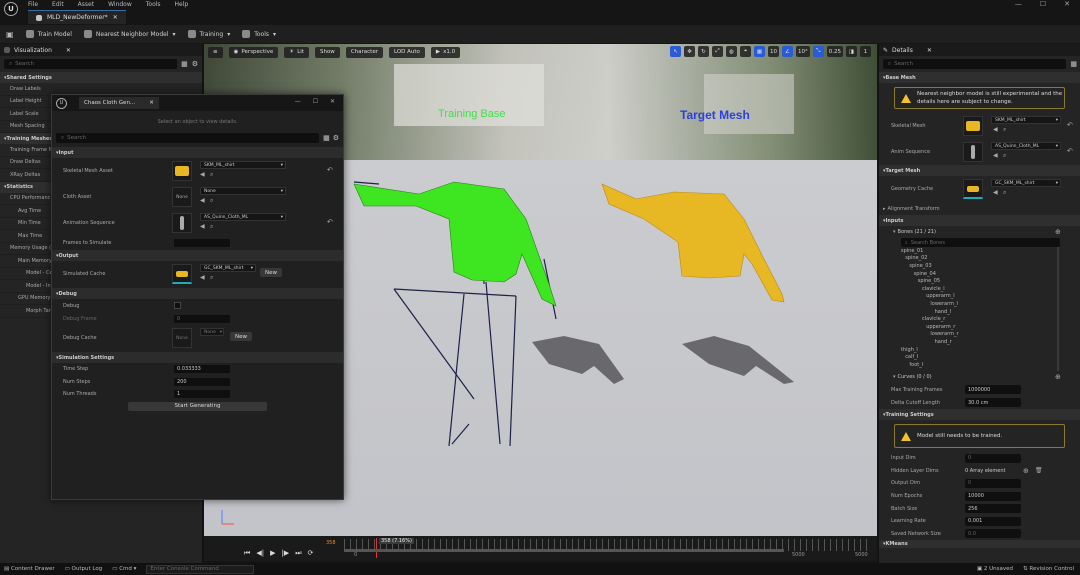 This screenshot has height=575, width=1080. Describe the element at coordinates (243, 191) in the screenshot. I see `cloth-asset-dropdown: None ▾` at that location.